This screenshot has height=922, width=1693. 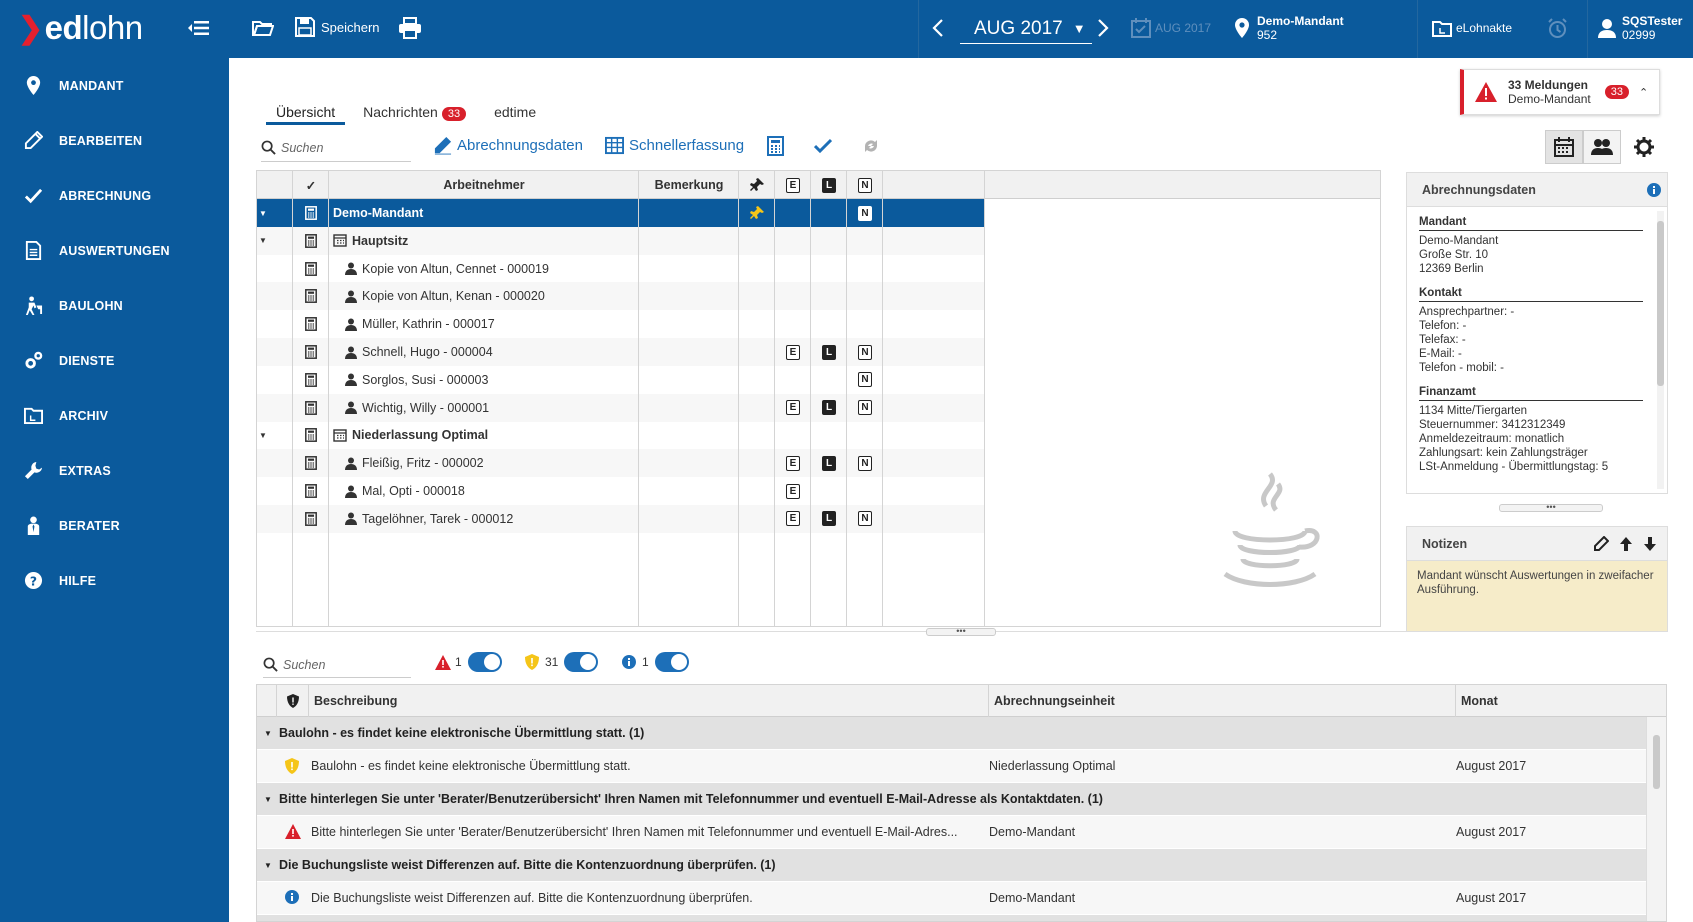 What do you see at coordinates (302, 148) in the screenshot?
I see `search-input: Suchen` at bounding box center [302, 148].